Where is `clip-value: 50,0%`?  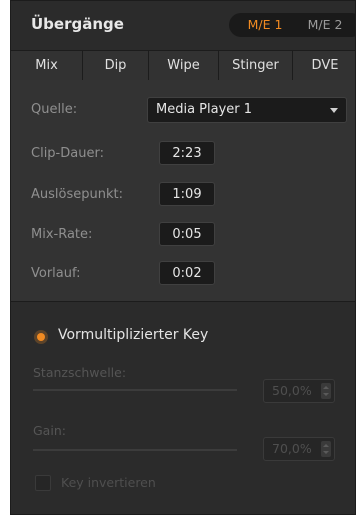 clip-value: 50,0% is located at coordinates (292, 390).